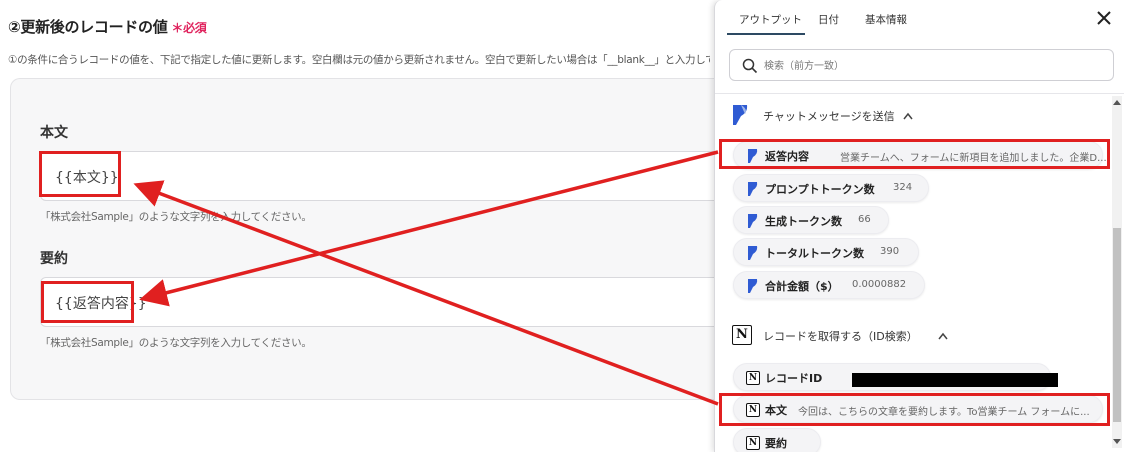 Image resolution: width=1124 pixels, height=452 pixels. Describe the element at coordinates (914, 154) in the screenshot. I see `highlight-box-reply` at that location.